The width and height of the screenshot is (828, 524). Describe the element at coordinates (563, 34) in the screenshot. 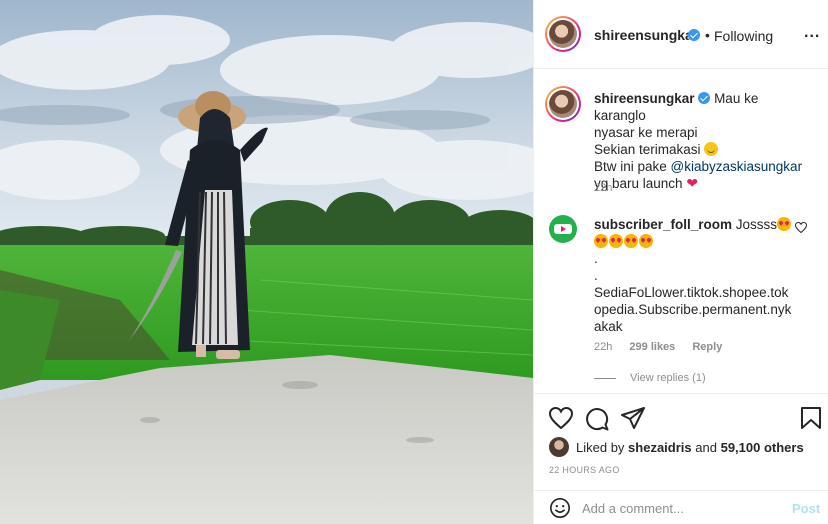

I see `author-avatar` at that location.